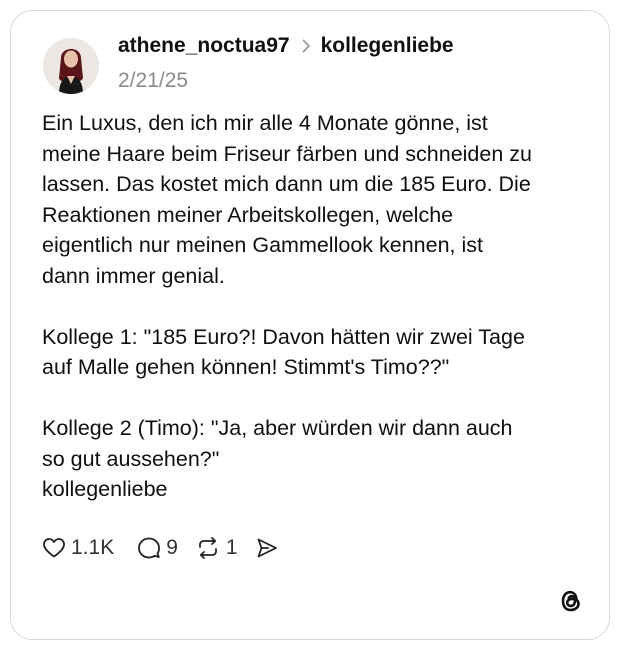  I want to click on reply-count: 9, so click(172, 547).